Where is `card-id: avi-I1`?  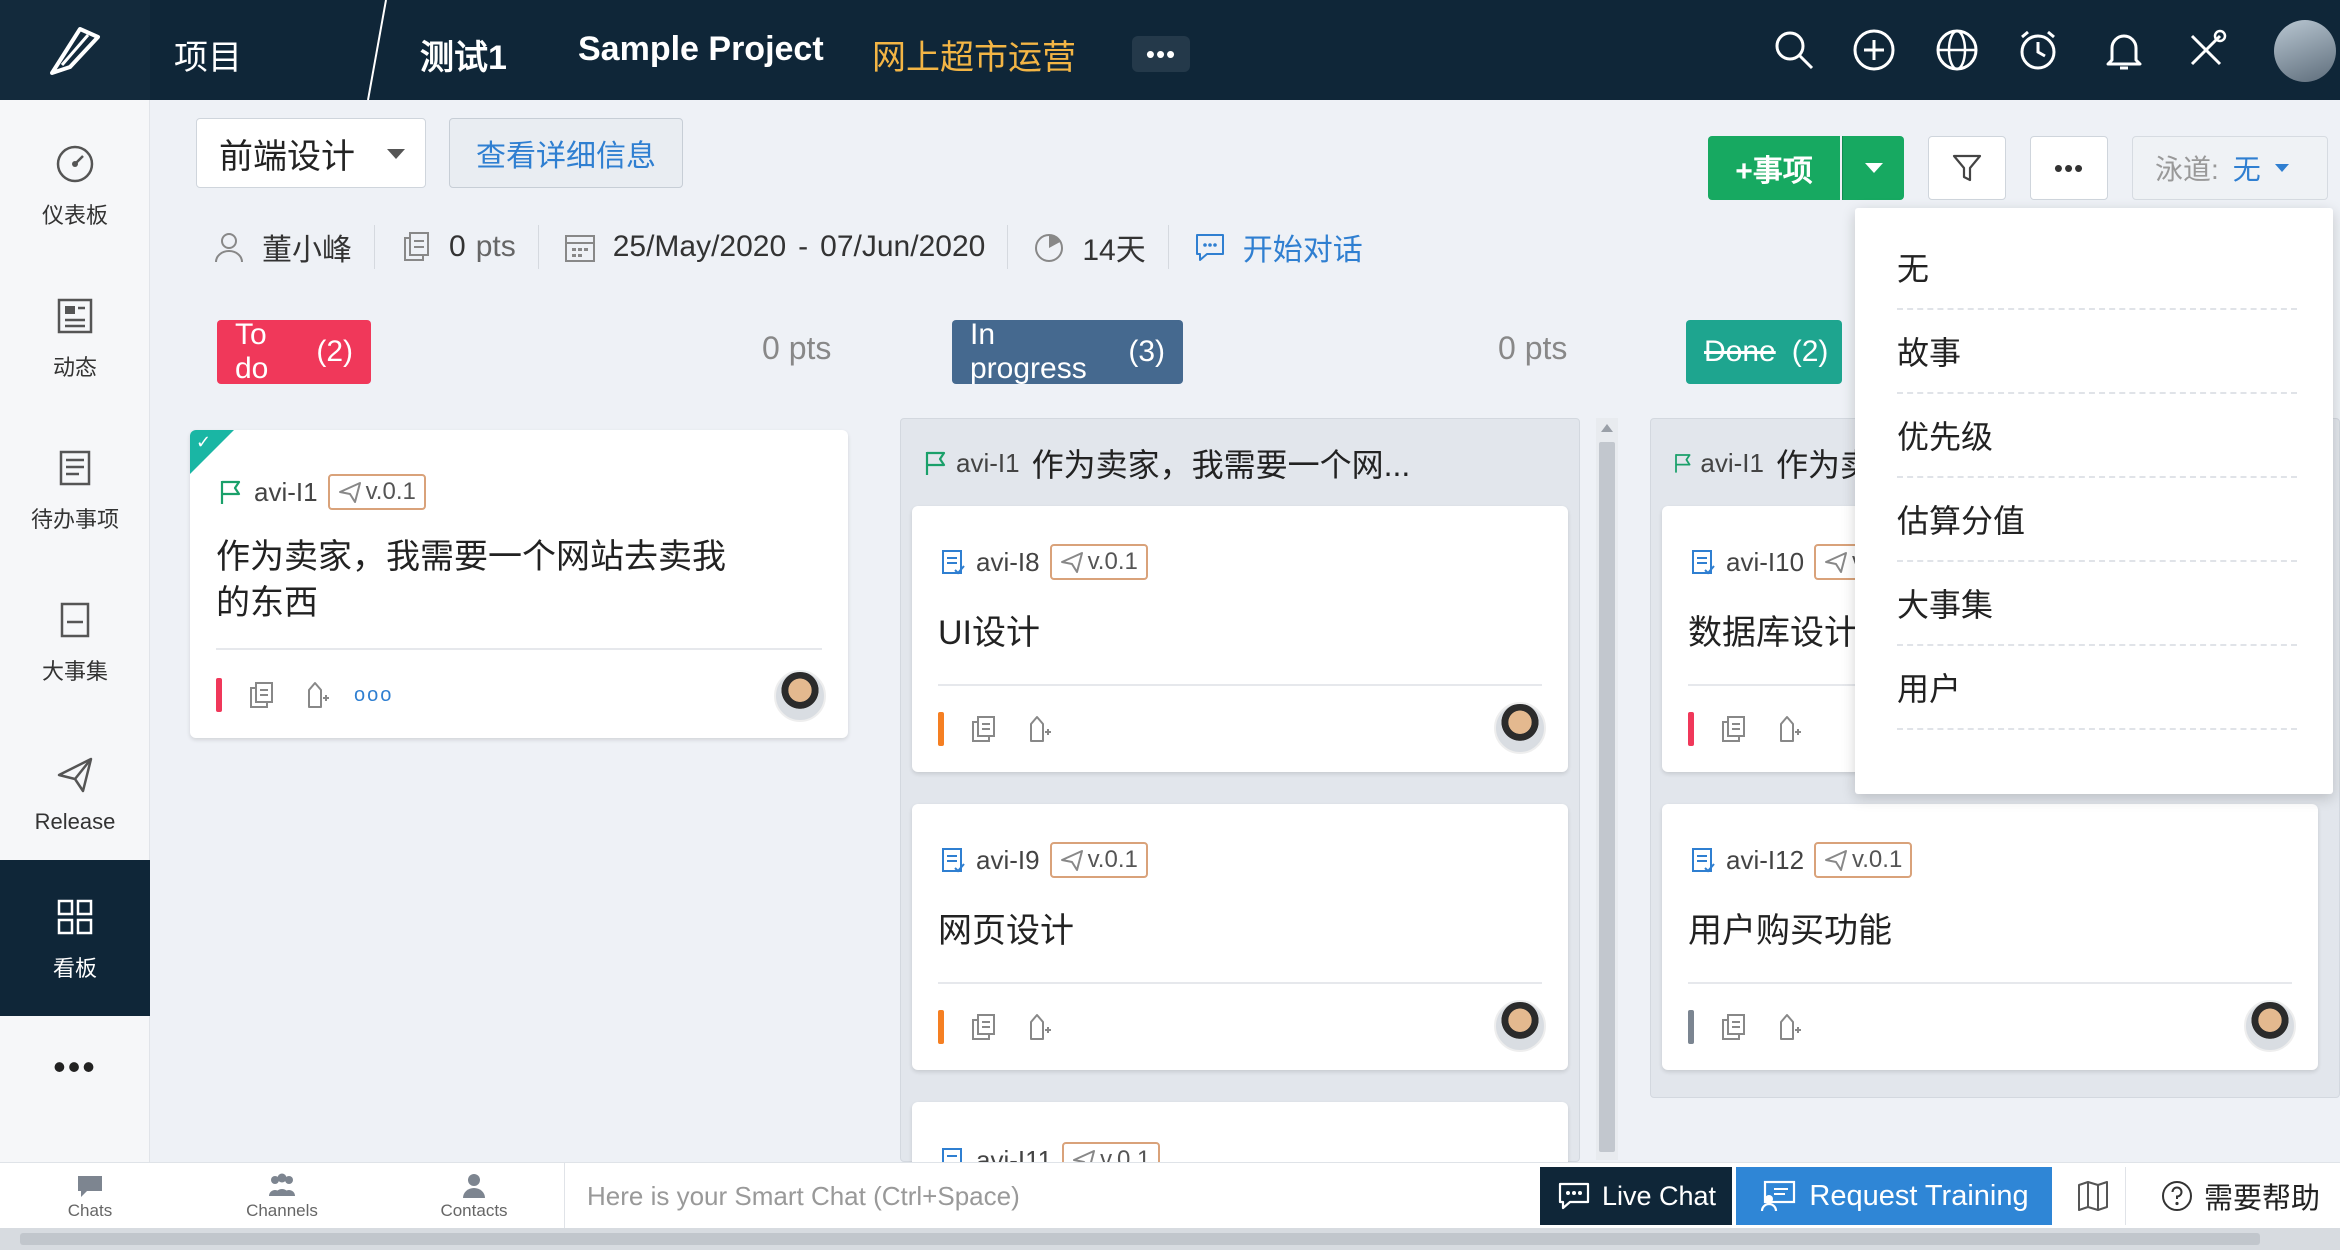 card-id: avi-I1 is located at coordinates (286, 491).